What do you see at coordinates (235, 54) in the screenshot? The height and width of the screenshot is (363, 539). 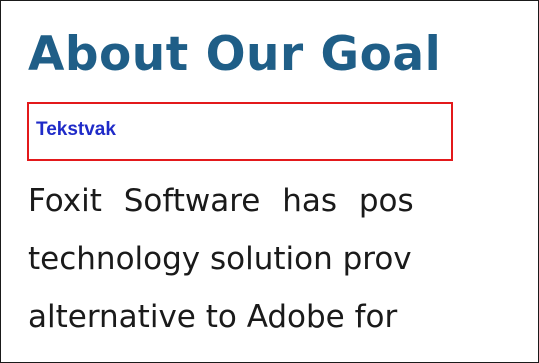 I see `page-heading: About Our Goal` at bounding box center [235, 54].